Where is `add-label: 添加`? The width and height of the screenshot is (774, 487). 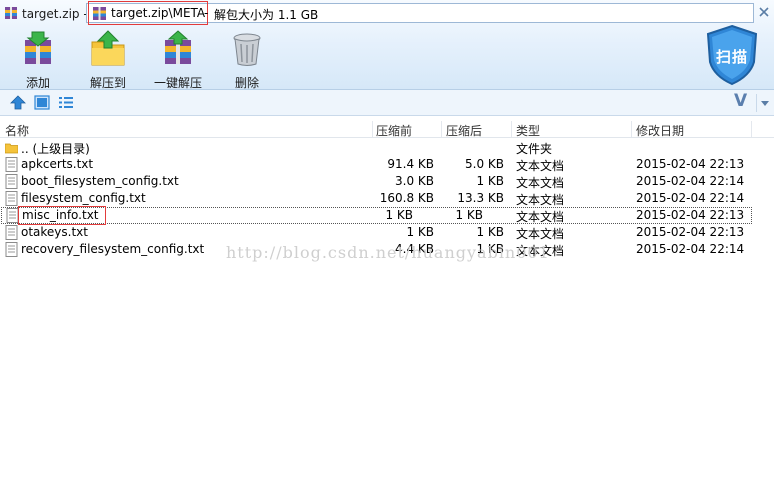
add-label: 添加 is located at coordinates (37, 83).